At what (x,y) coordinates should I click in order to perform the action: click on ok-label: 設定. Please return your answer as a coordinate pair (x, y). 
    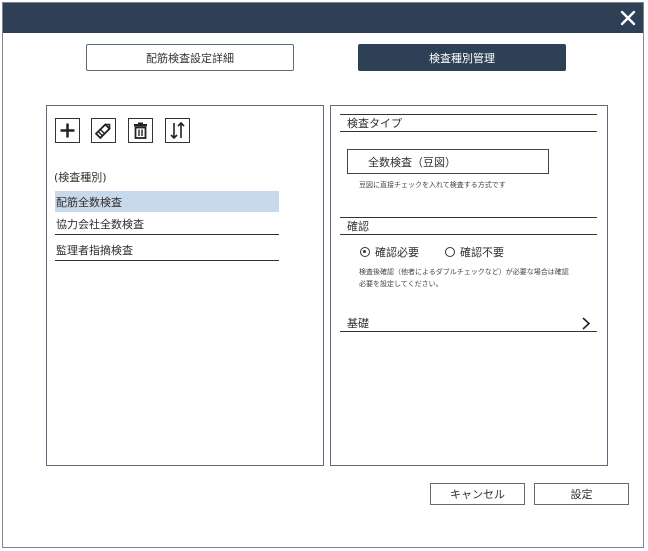
    Looking at the image, I should click on (581, 494).